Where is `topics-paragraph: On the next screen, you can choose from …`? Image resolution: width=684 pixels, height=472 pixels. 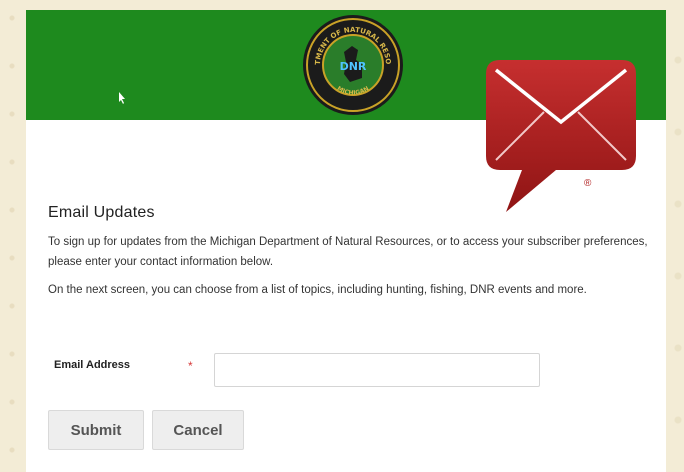
topics-paragraph: On the next screen, you can choose from … is located at coordinates (317, 290).